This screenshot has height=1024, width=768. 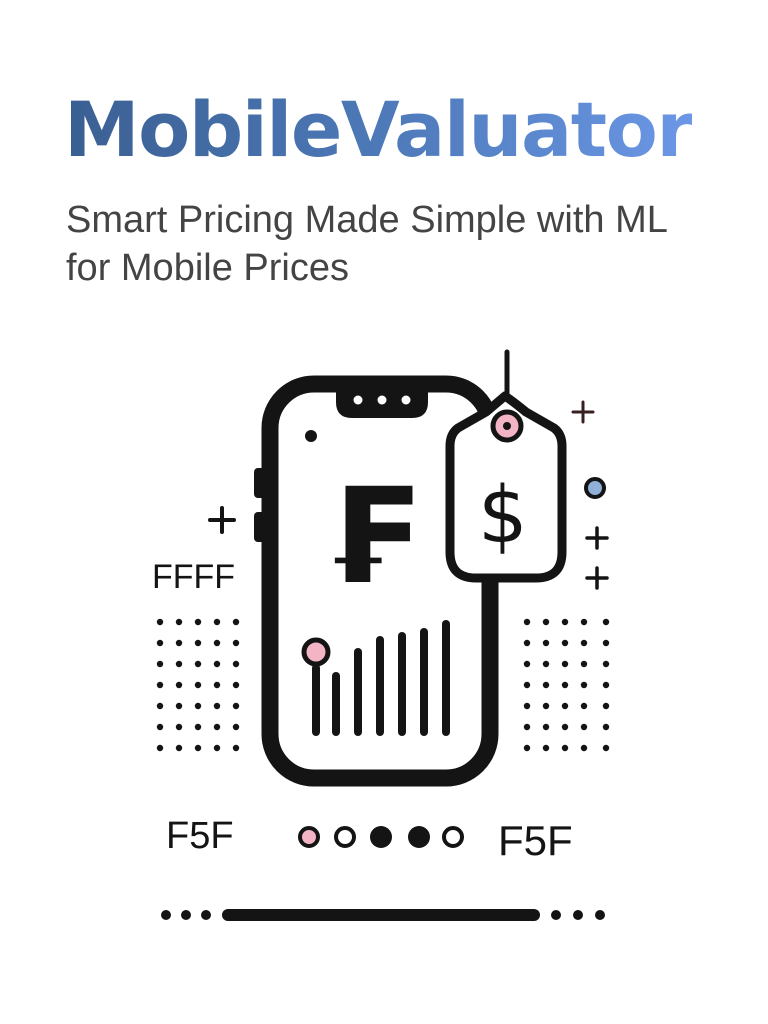 I want to click on franc-icon: ₣, so click(x=371, y=537).